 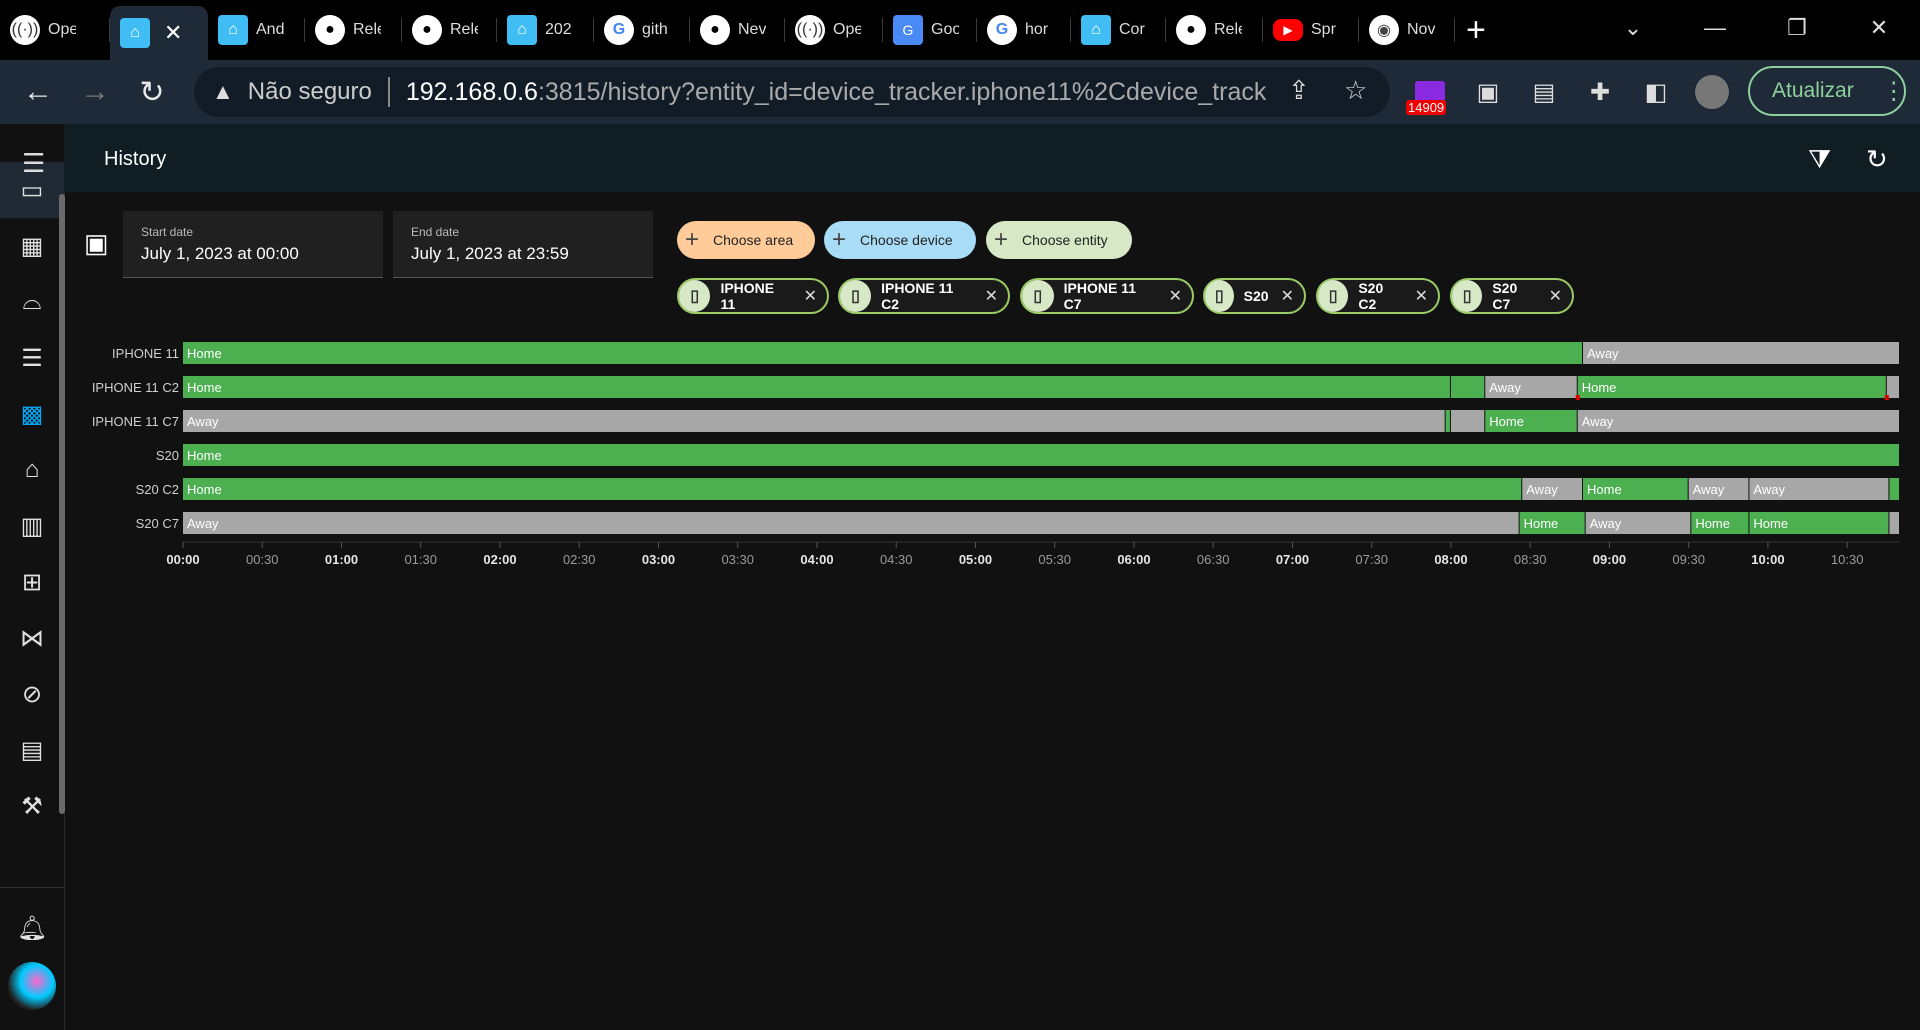 What do you see at coordinates (152, 92) in the screenshot?
I see `reload-icon: ↻` at bounding box center [152, 92].